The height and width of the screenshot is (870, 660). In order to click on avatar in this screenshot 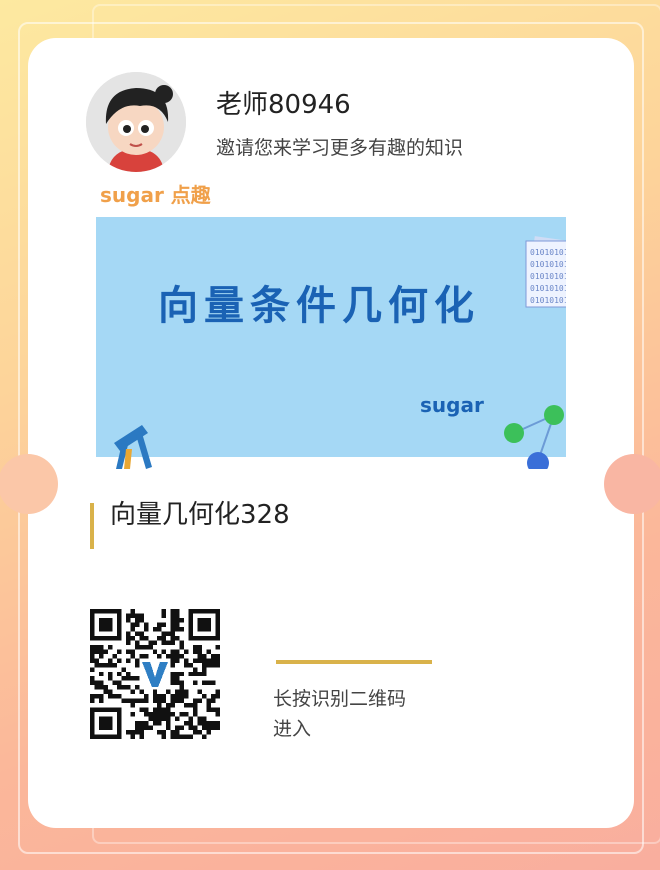, I will do `click(136, 122)`.